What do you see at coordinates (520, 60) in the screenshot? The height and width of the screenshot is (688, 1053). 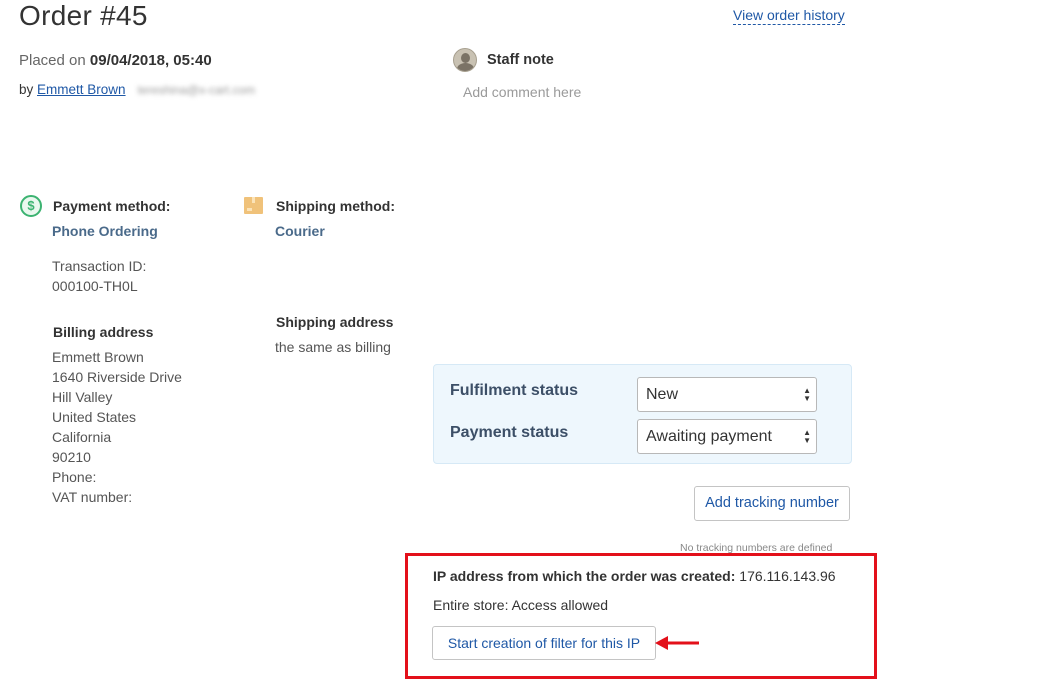 I see `staff-note-title: Staff note` at bounding box center [520, 60].